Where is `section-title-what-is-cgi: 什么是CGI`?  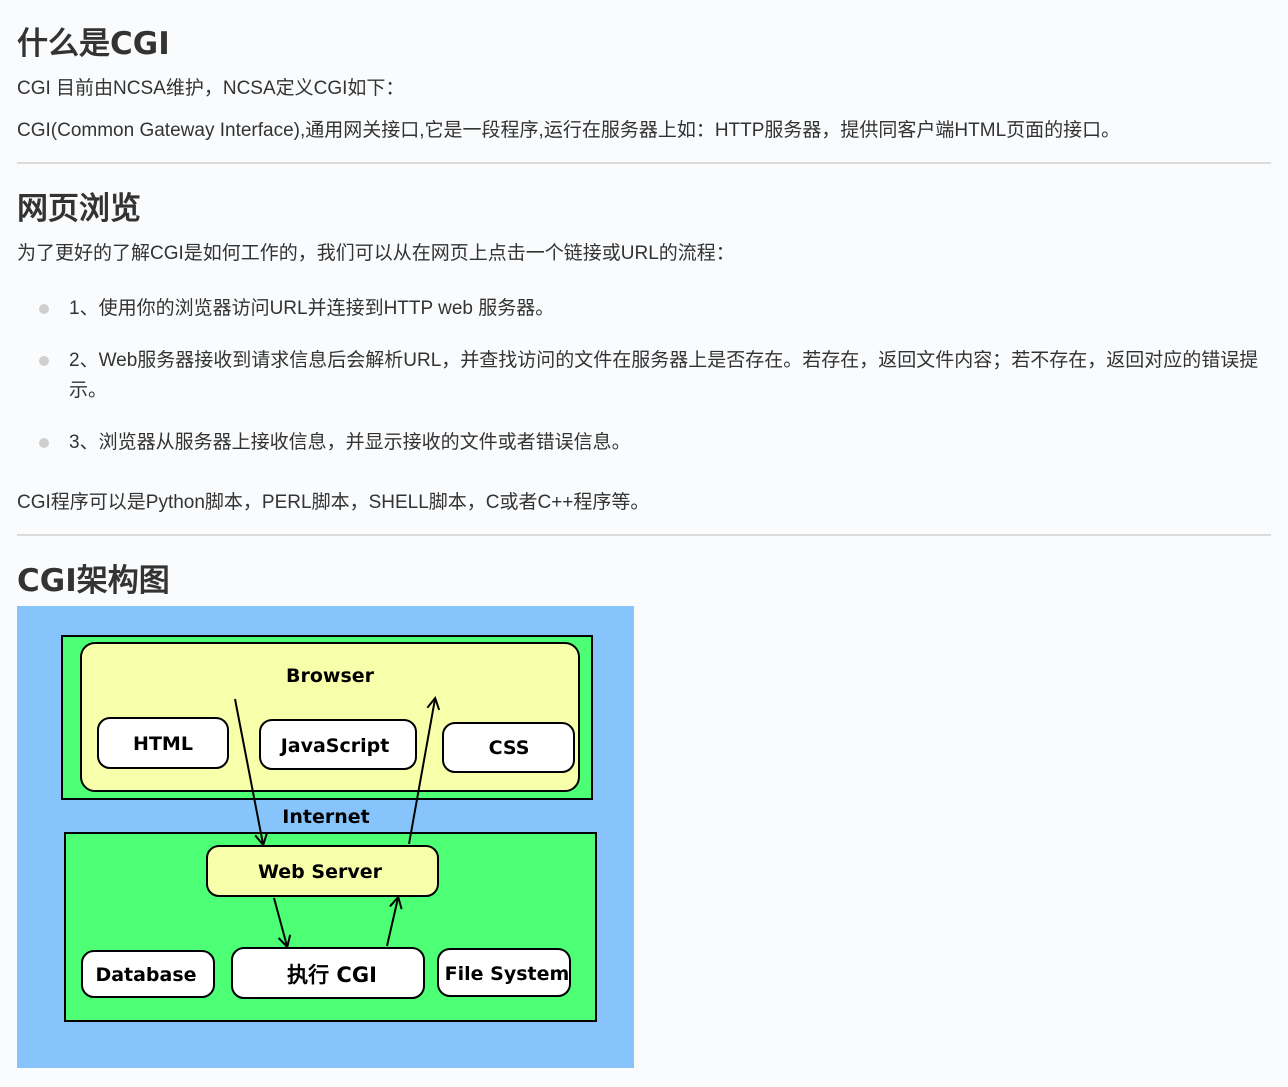
section-title-what-is-cgi: 什么是CGI is located at coordinates (93, 44).